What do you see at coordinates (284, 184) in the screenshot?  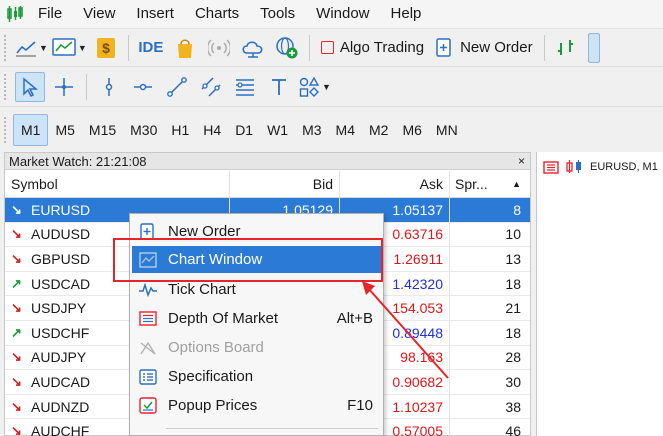 I see `column-bid: Bid` at bounding box center [284, 184].